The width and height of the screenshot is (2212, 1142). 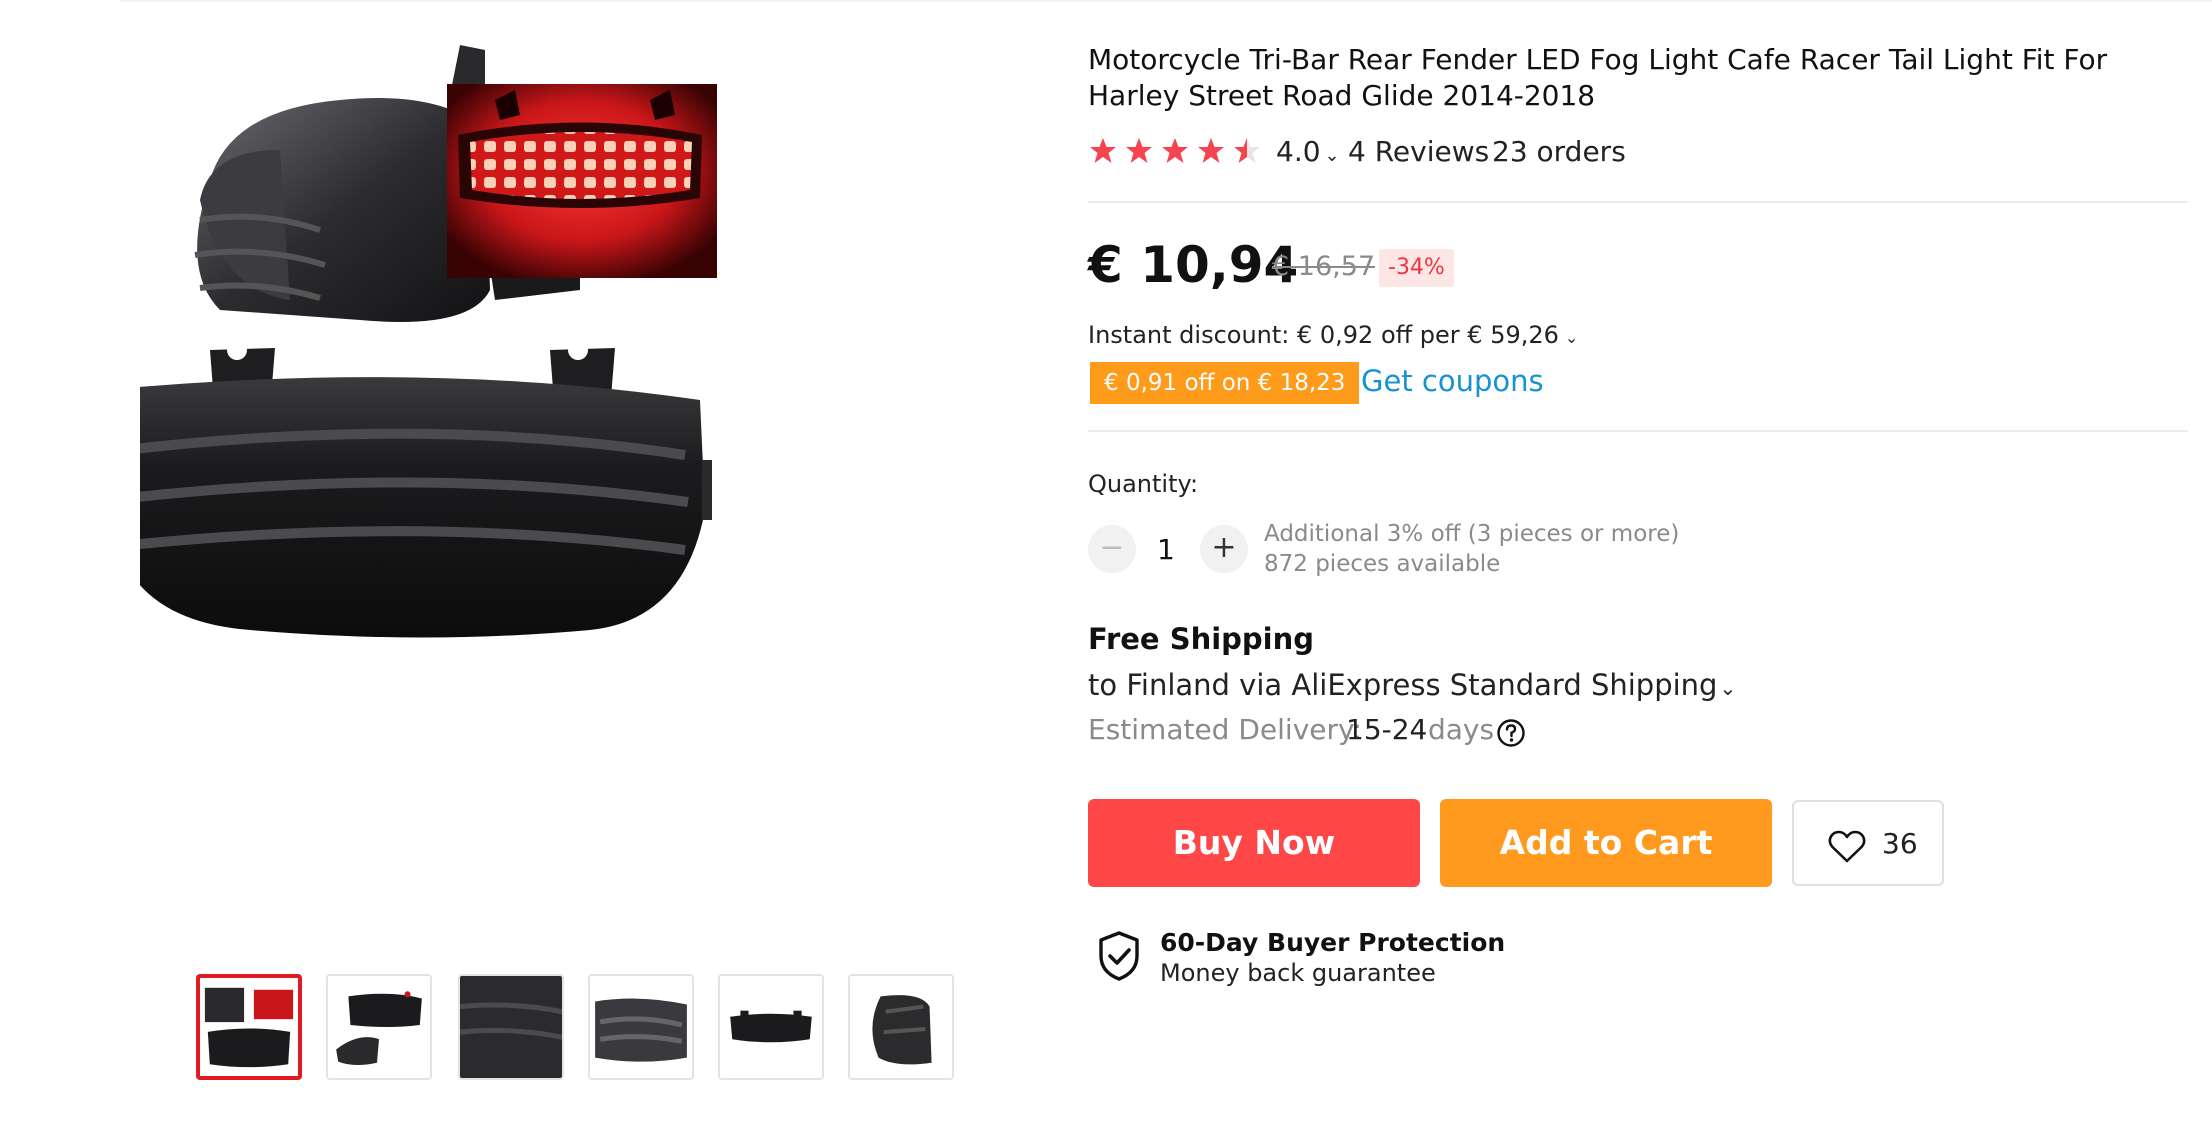 I want to click on add-to-cart-button: Add to Cart, so click(x=1606, y=843).